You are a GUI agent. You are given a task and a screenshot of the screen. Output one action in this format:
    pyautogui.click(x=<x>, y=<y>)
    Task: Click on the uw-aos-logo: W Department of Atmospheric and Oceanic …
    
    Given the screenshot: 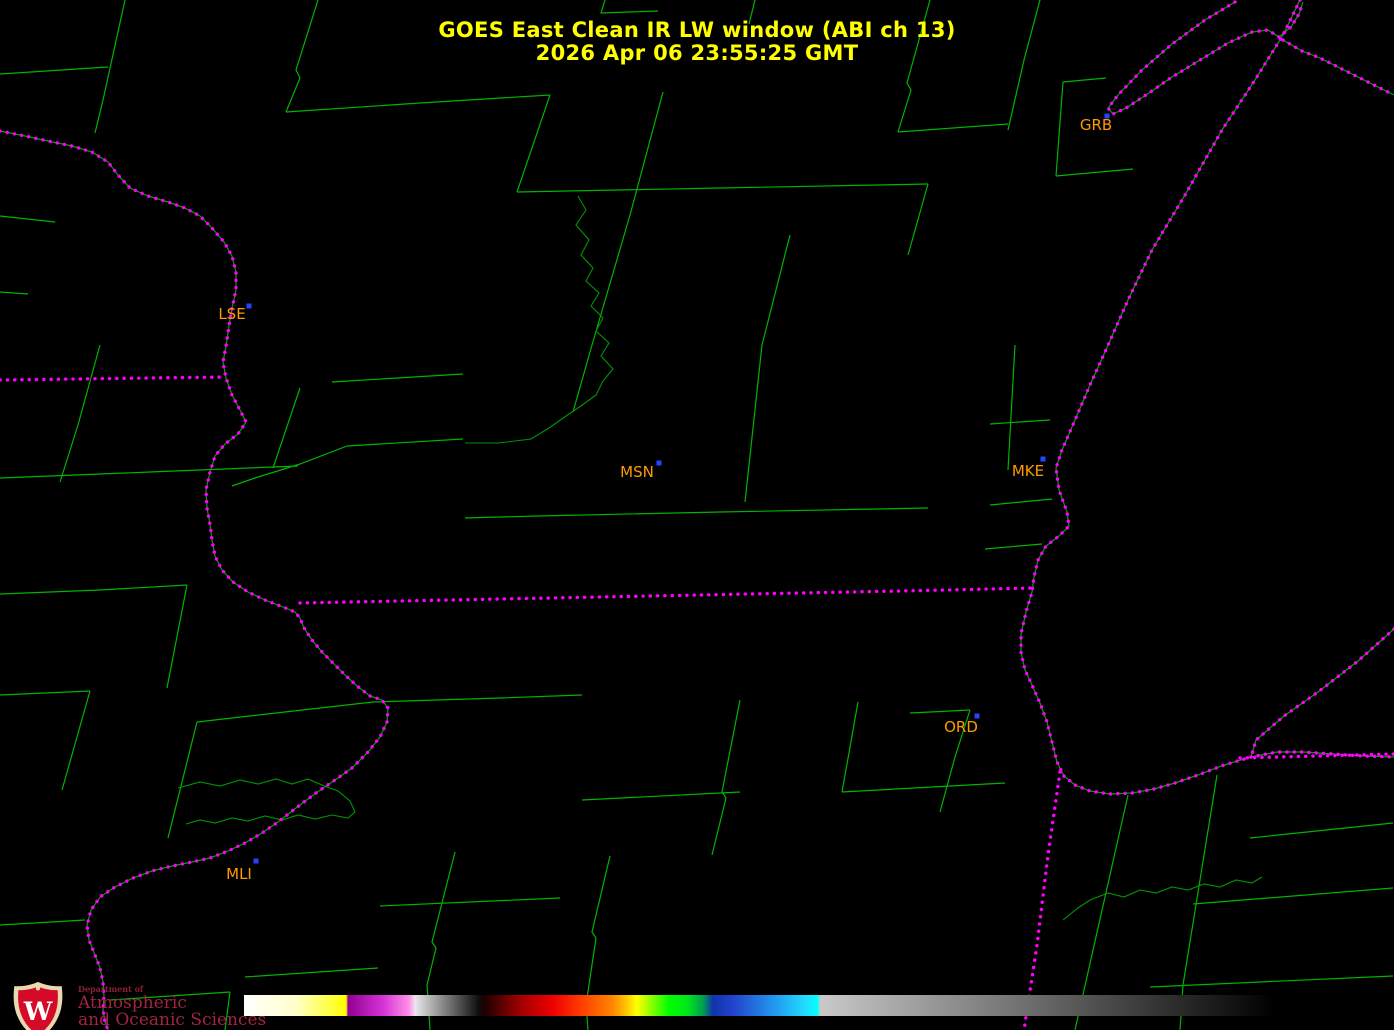 What is the action you would take?
    pyautogui.click(x=136, y=1005)
    